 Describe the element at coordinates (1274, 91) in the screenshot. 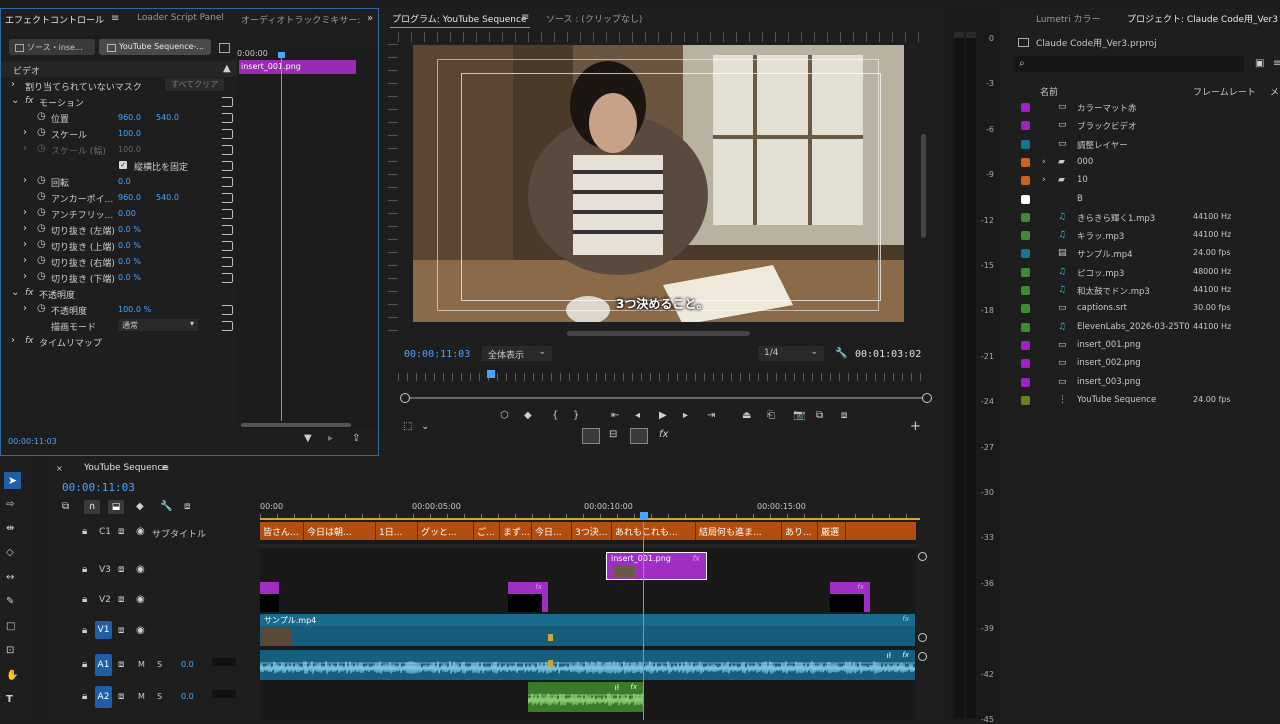

I see `column-more-header: メ` at that location.